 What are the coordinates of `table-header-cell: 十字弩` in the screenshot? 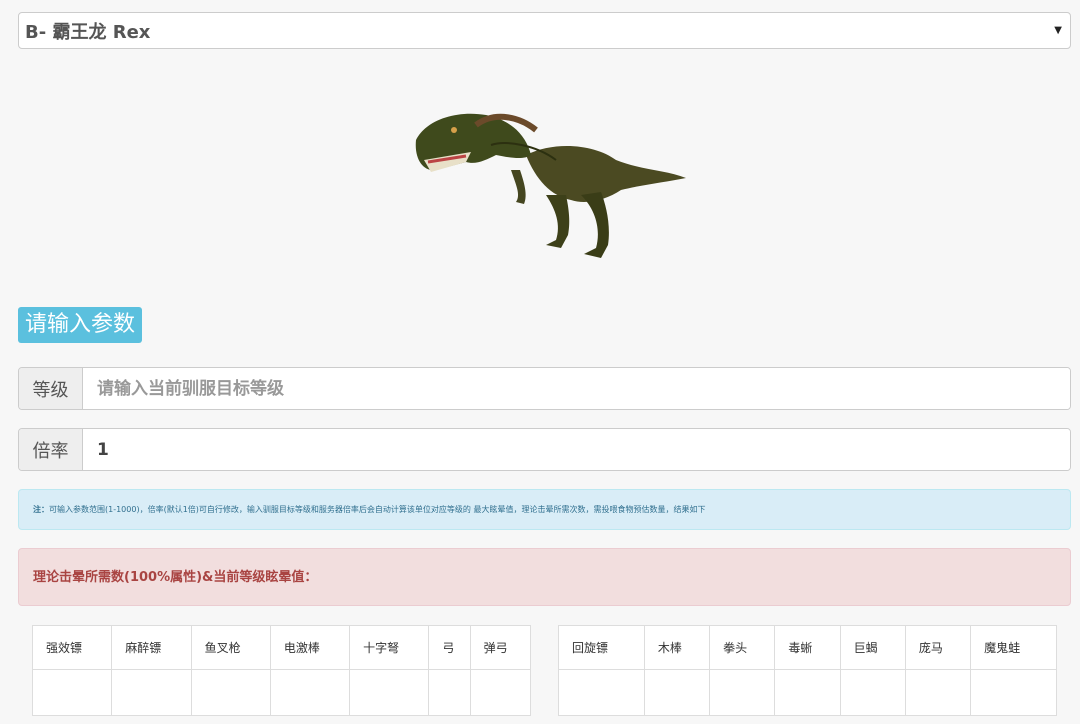 It's located at (389, 647).